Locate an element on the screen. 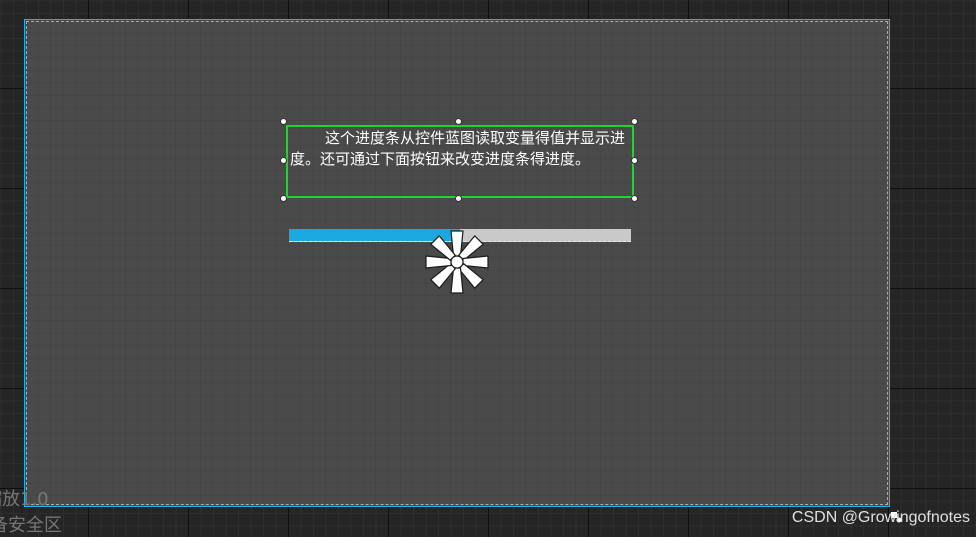  anchor-flower-icon is located at coordinates (457, 262).